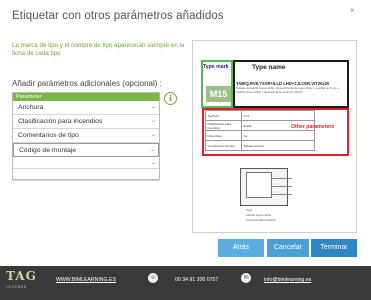 The height and width of the screenshot is (300, 371). I want to click on website-link: WWW.BIMLEARNING.ES, so click(86, 280).